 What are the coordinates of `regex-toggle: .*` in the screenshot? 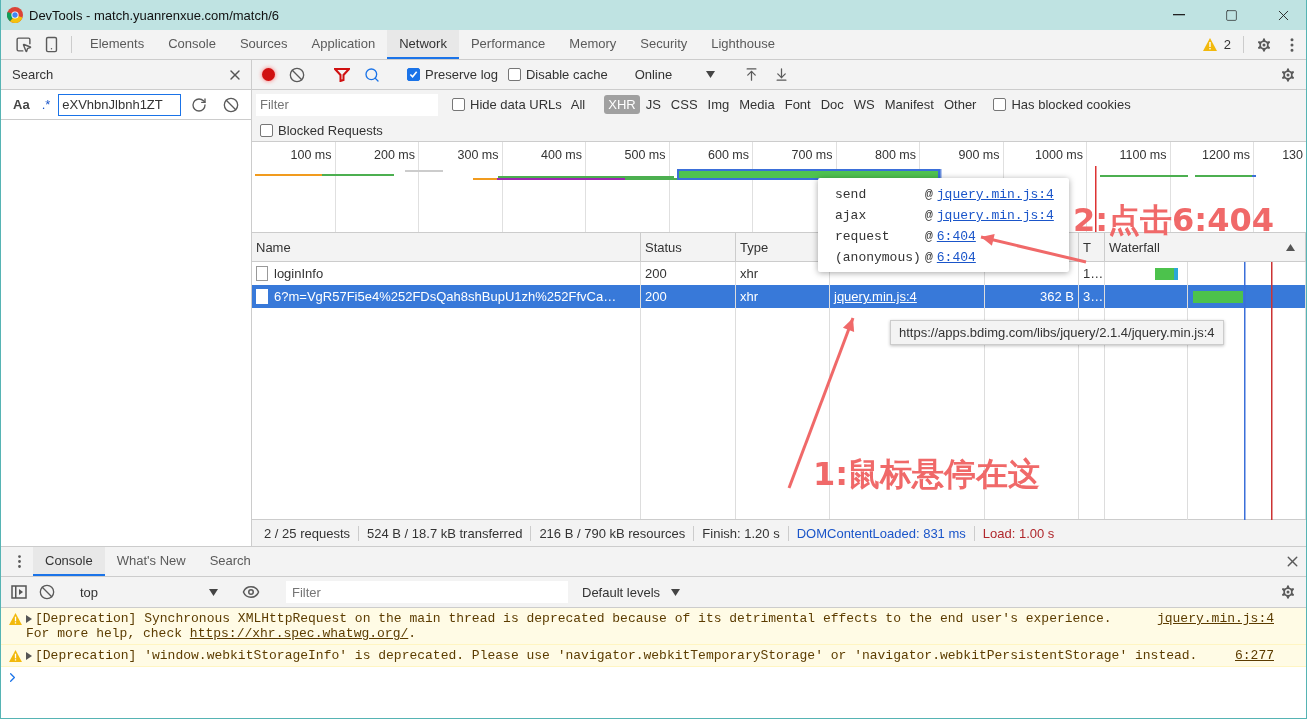 It's located at (46, 104).